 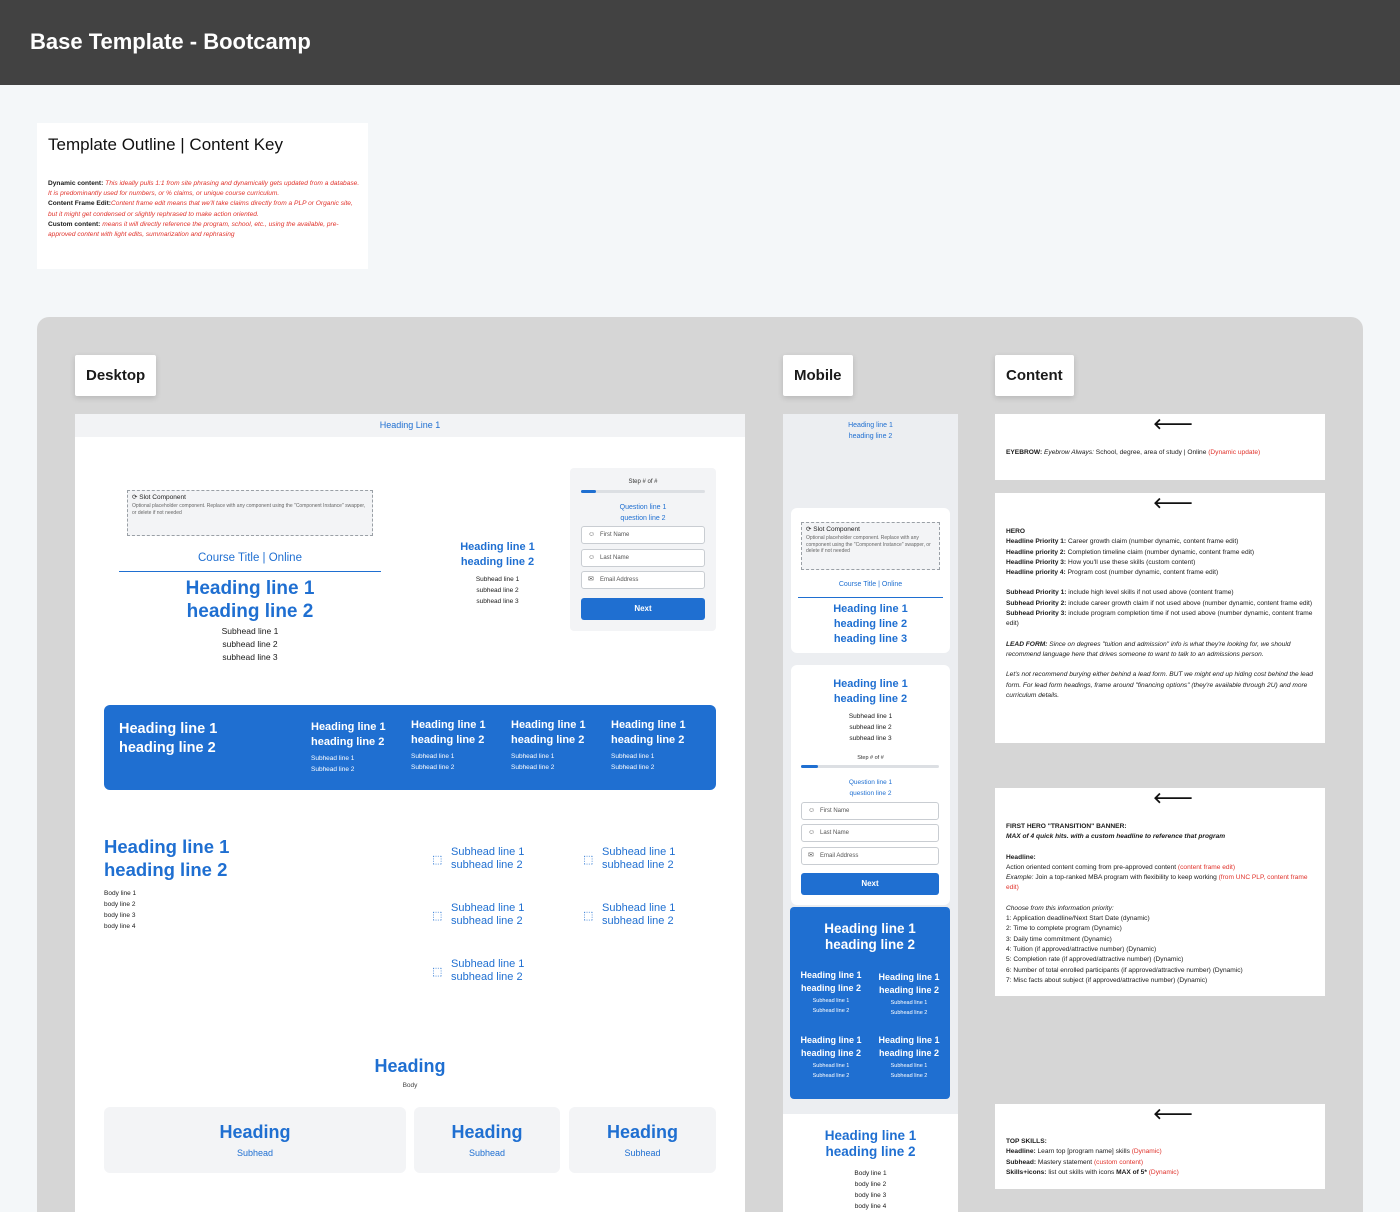 What do you see at coordinates (870, 1195) in the screenshot?
I see `mobile-skills-body-line: body line 3` at bounding box center [870, 1195].